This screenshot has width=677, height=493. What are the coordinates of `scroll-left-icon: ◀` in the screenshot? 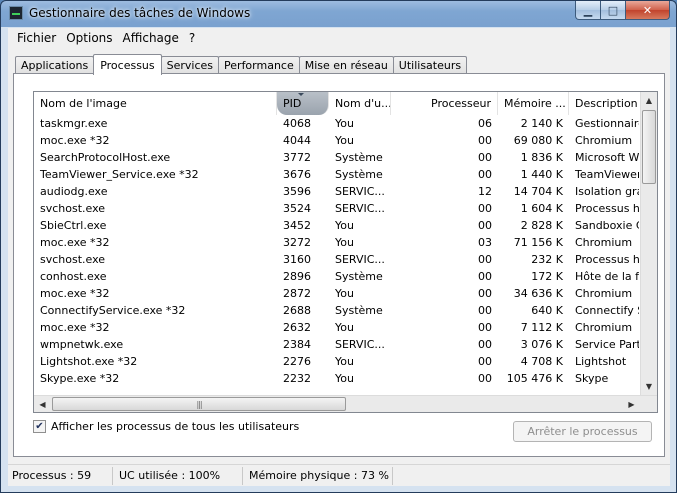 It's located at (42, 404).